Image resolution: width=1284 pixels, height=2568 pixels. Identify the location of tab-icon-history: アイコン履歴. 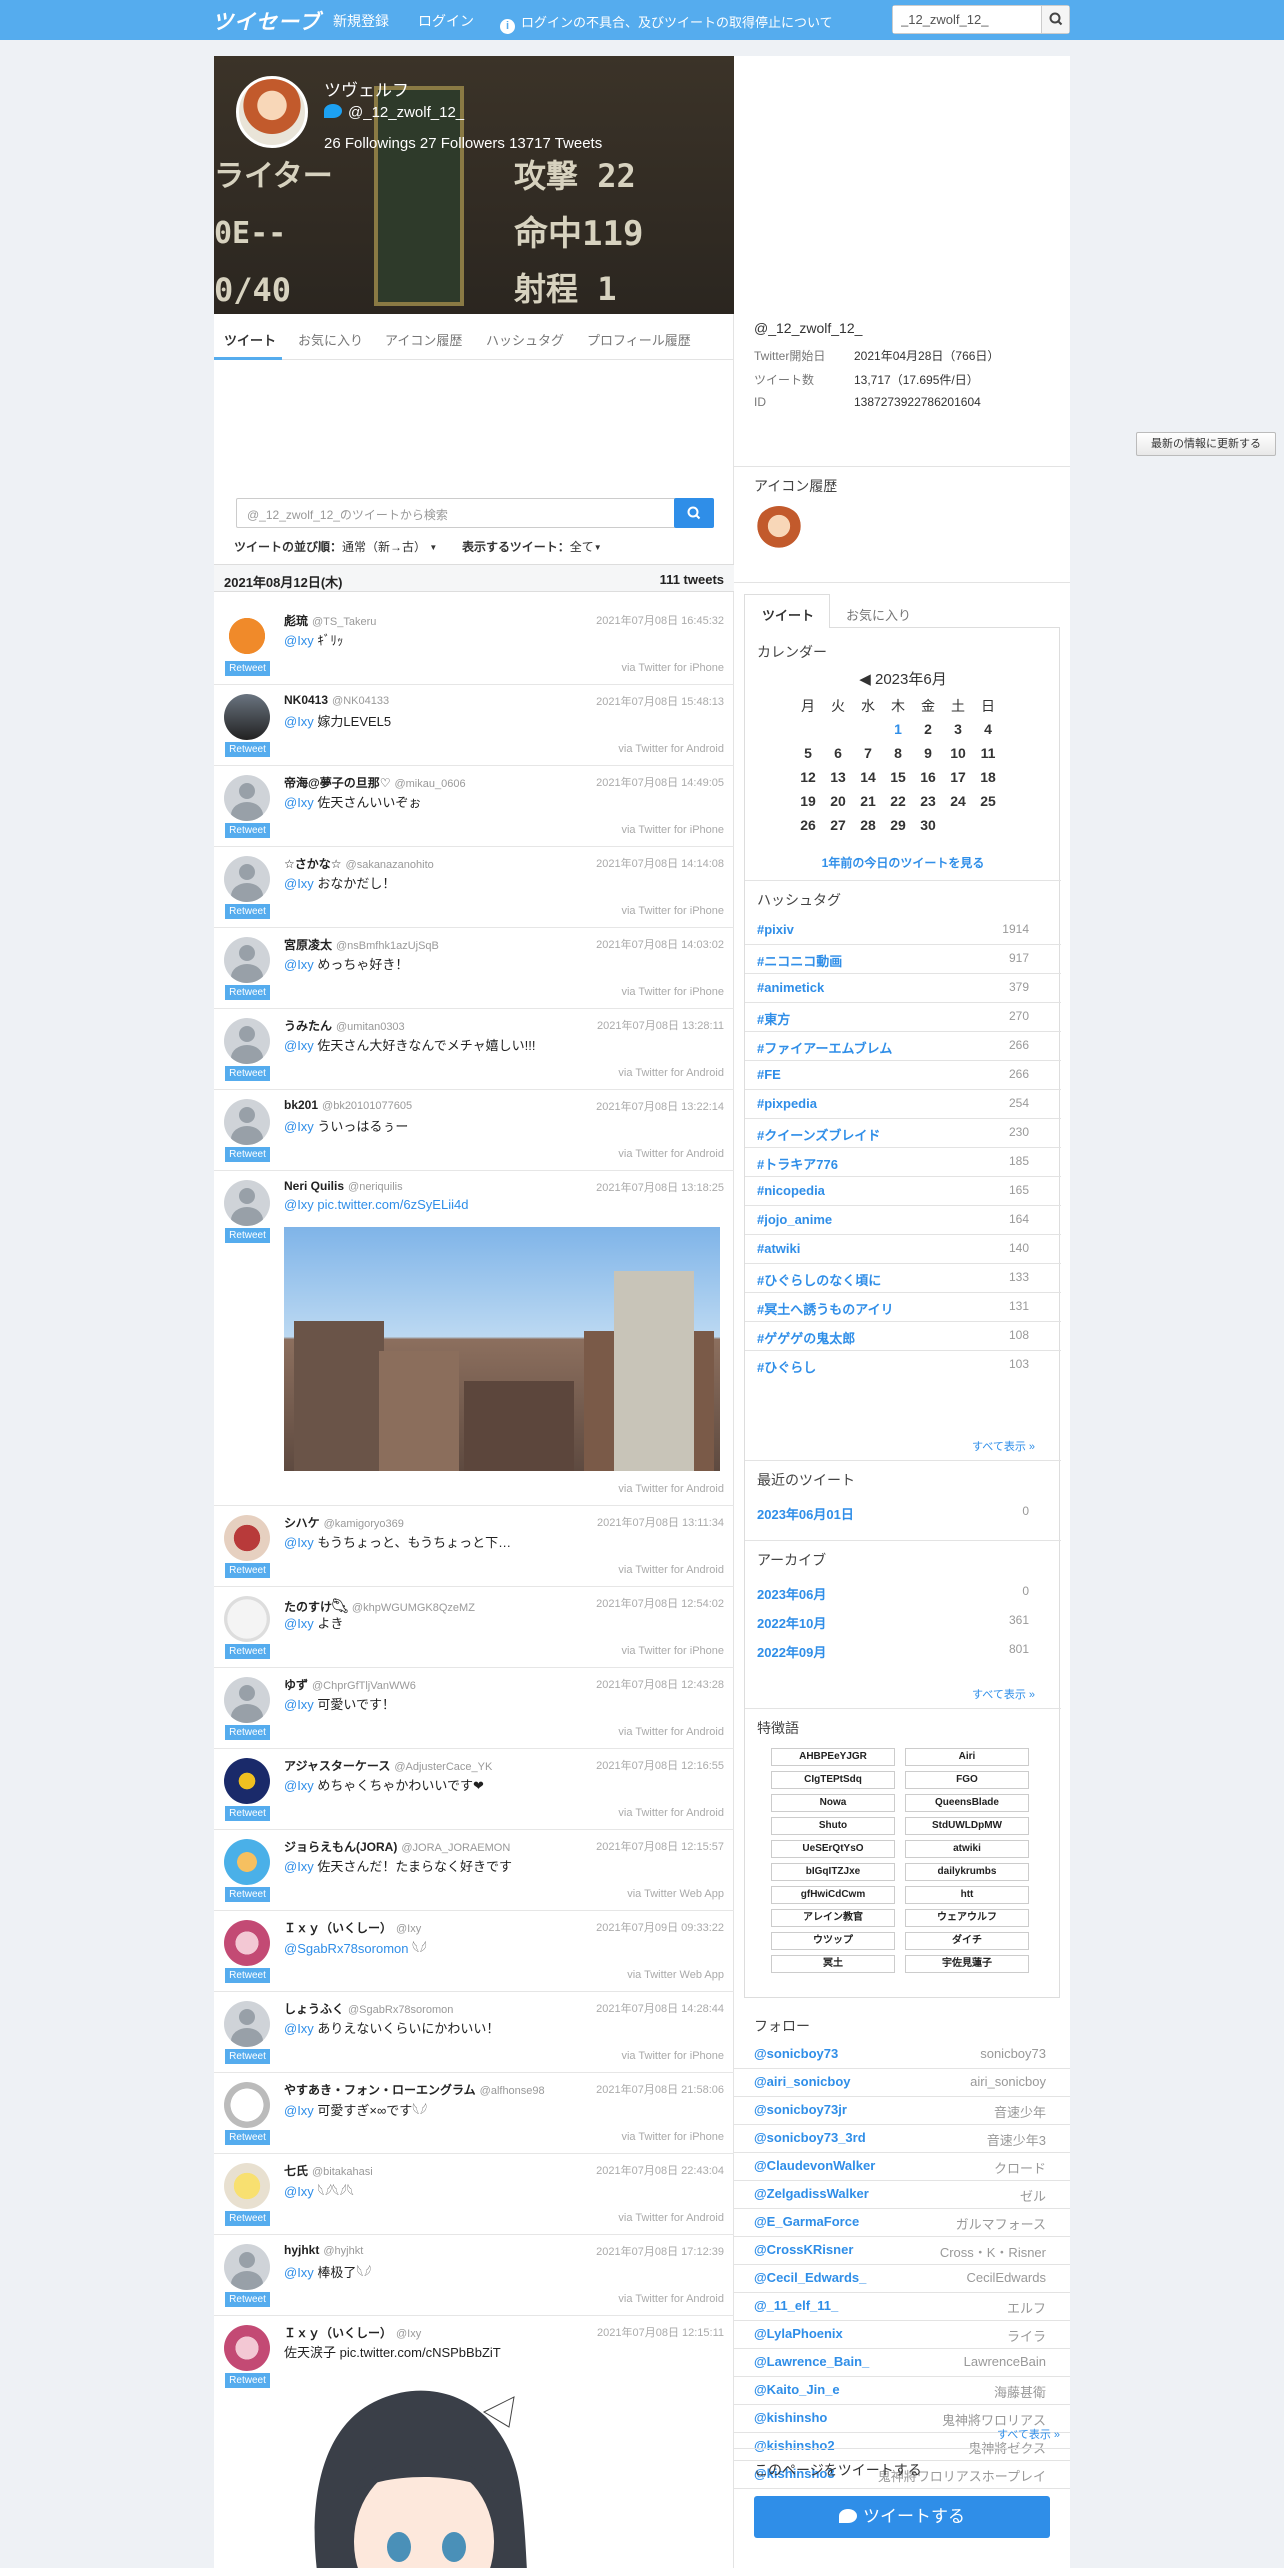
(423, 339).